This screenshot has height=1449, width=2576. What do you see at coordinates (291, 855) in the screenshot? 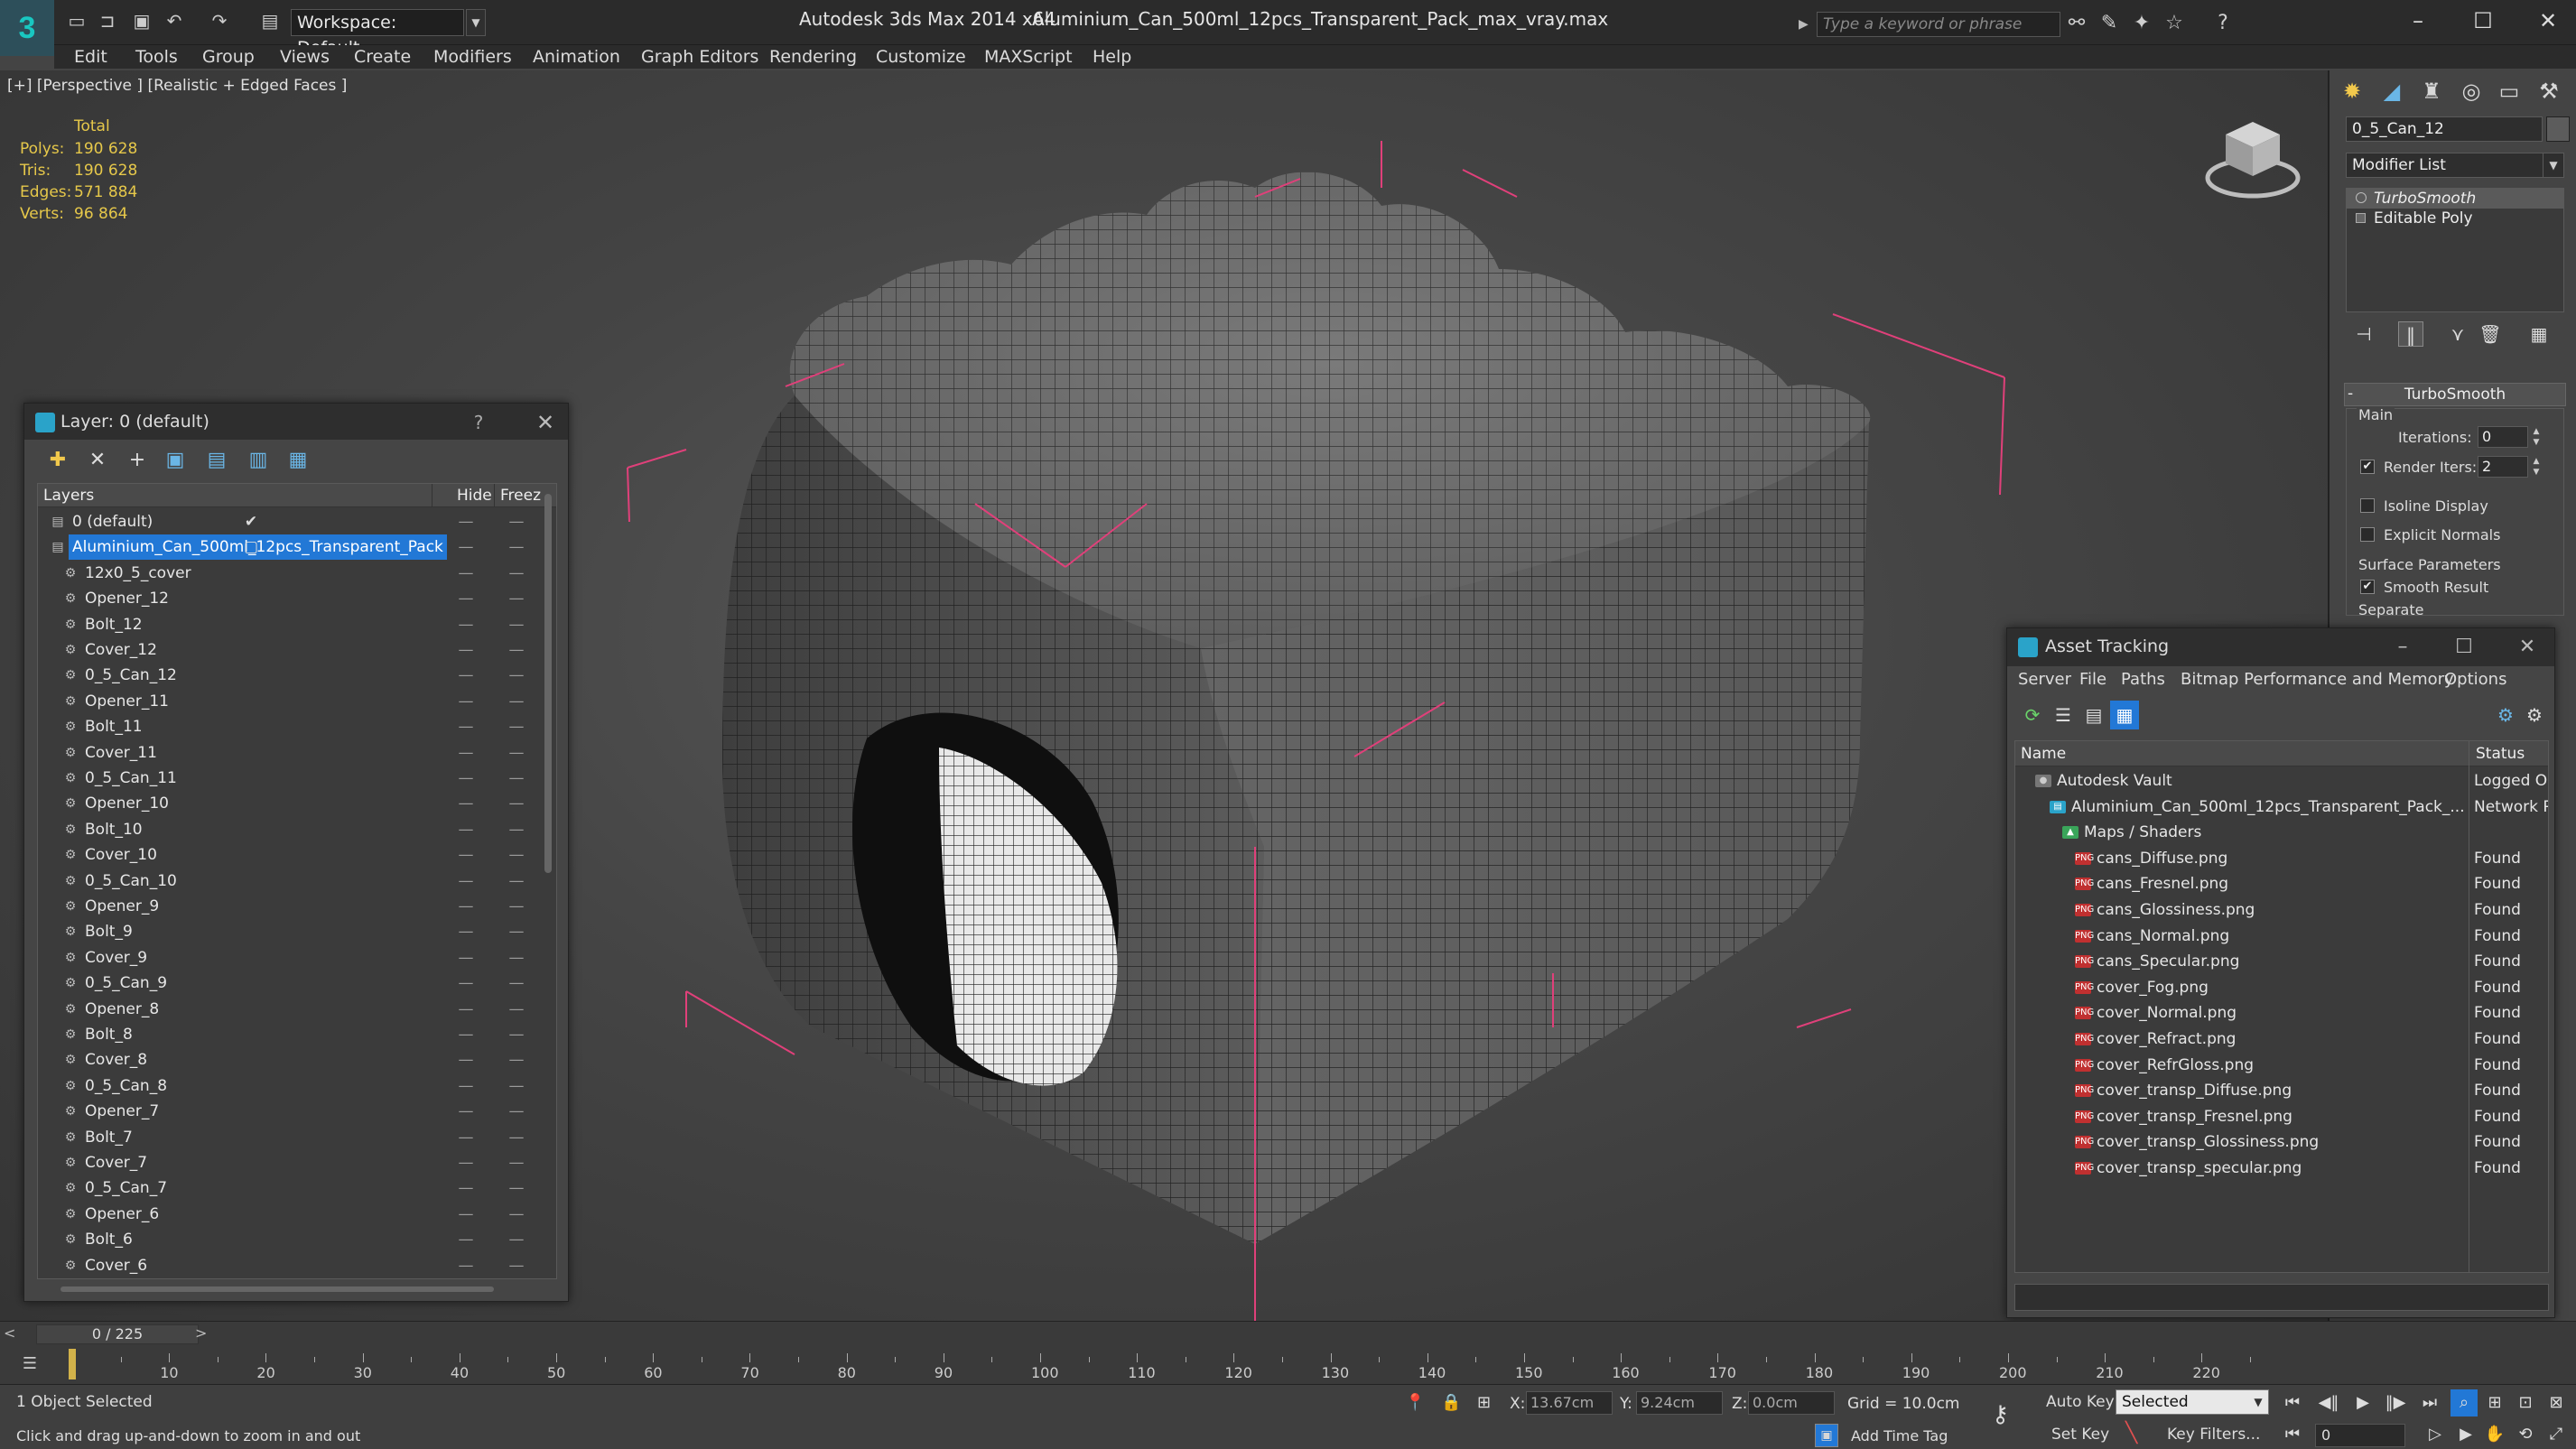
I see `layer-row: ⚙ Cover_10 — —` at bounding box center [291, 855].